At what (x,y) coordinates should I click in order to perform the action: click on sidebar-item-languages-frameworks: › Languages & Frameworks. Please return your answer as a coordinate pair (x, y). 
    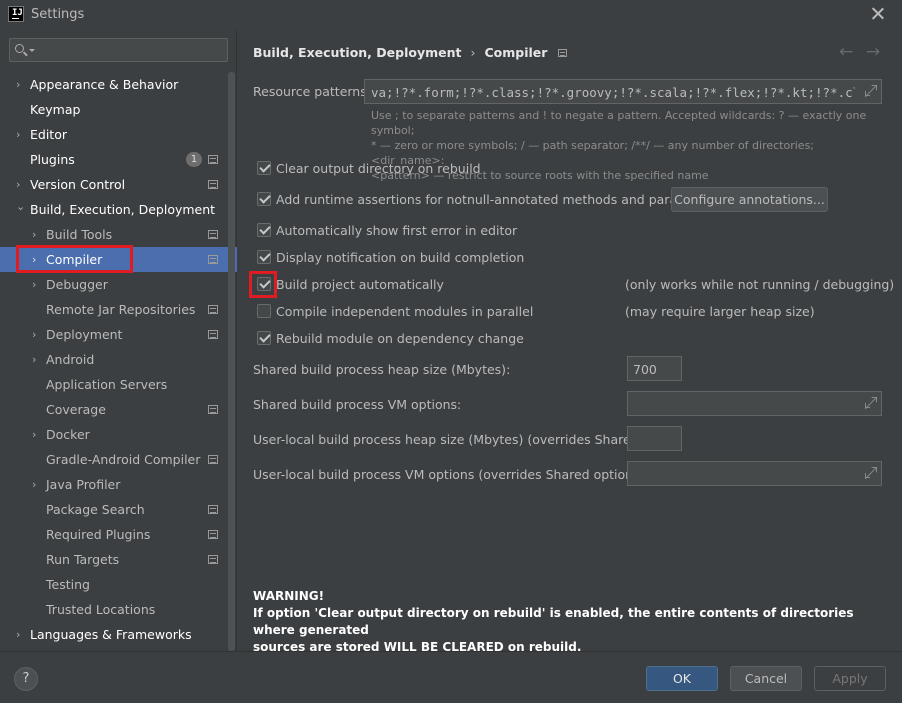
    Looking at the image, I should click on (118, 634).